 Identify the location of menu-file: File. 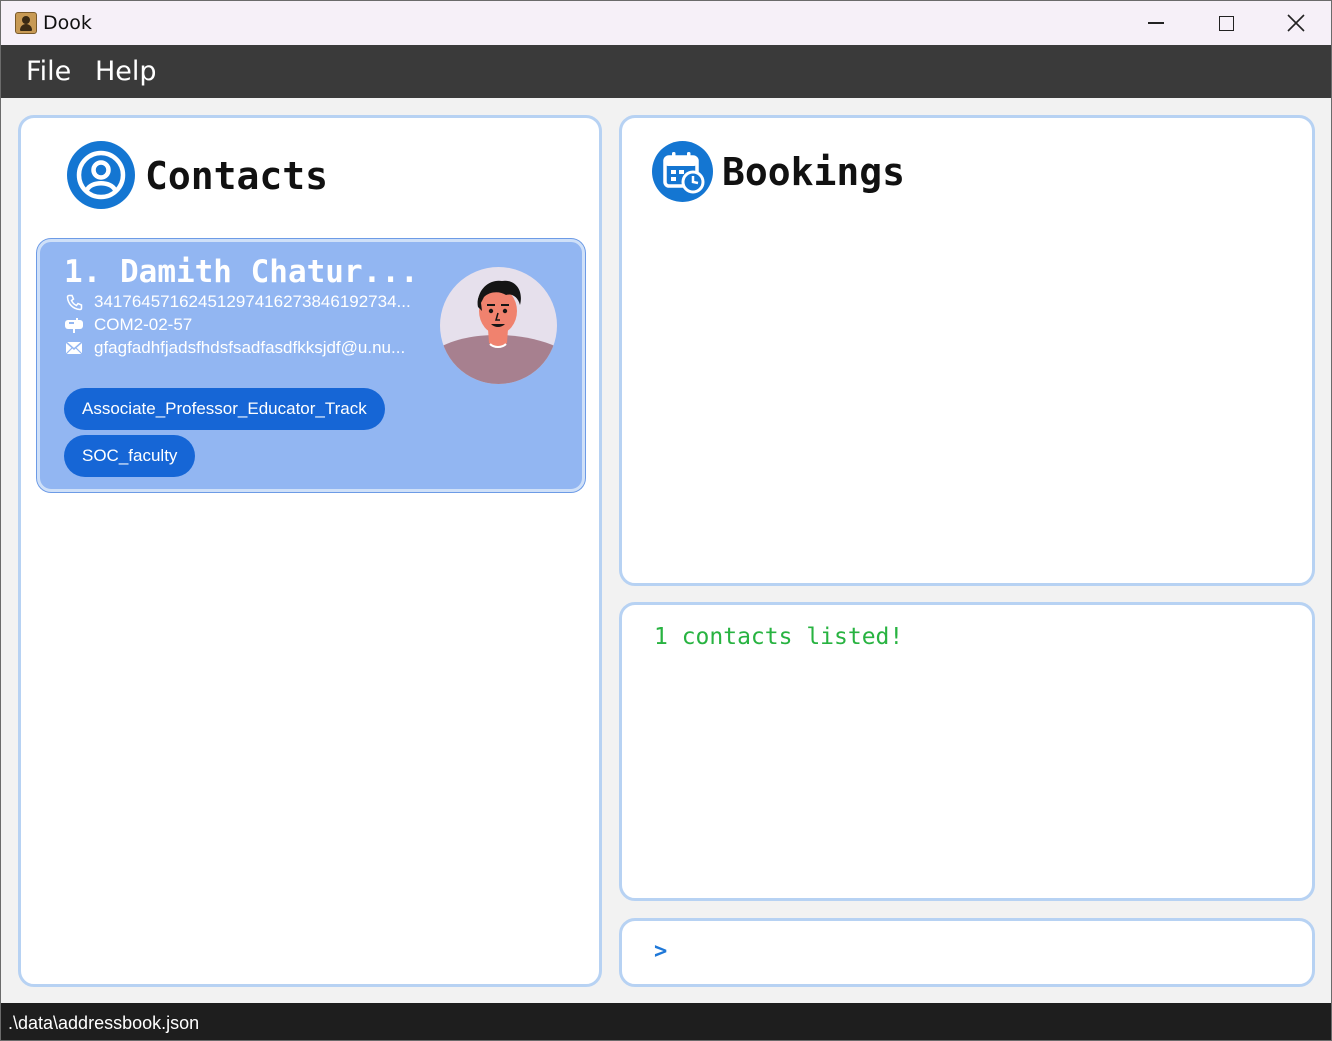
(48, 71).